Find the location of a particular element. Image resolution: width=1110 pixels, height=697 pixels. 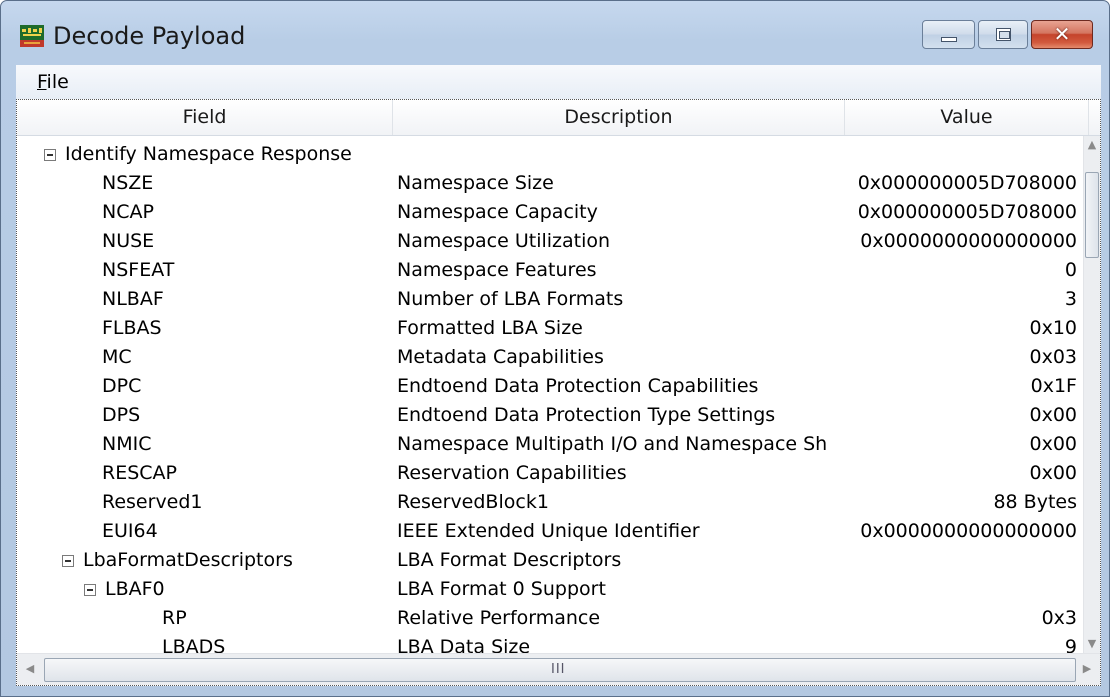

tree-row: MC Metadata Capabilities 0x03 is located at coordinates (550, 357).